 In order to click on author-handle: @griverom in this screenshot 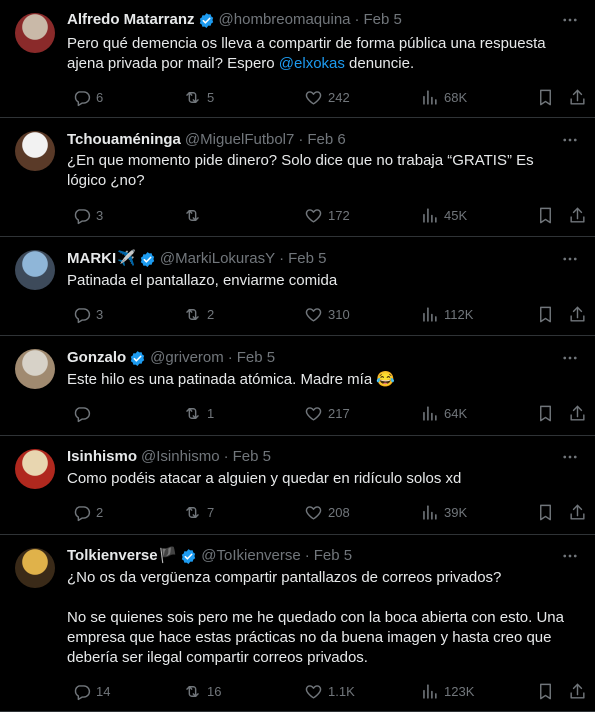, I will do `click(187, 358)`.